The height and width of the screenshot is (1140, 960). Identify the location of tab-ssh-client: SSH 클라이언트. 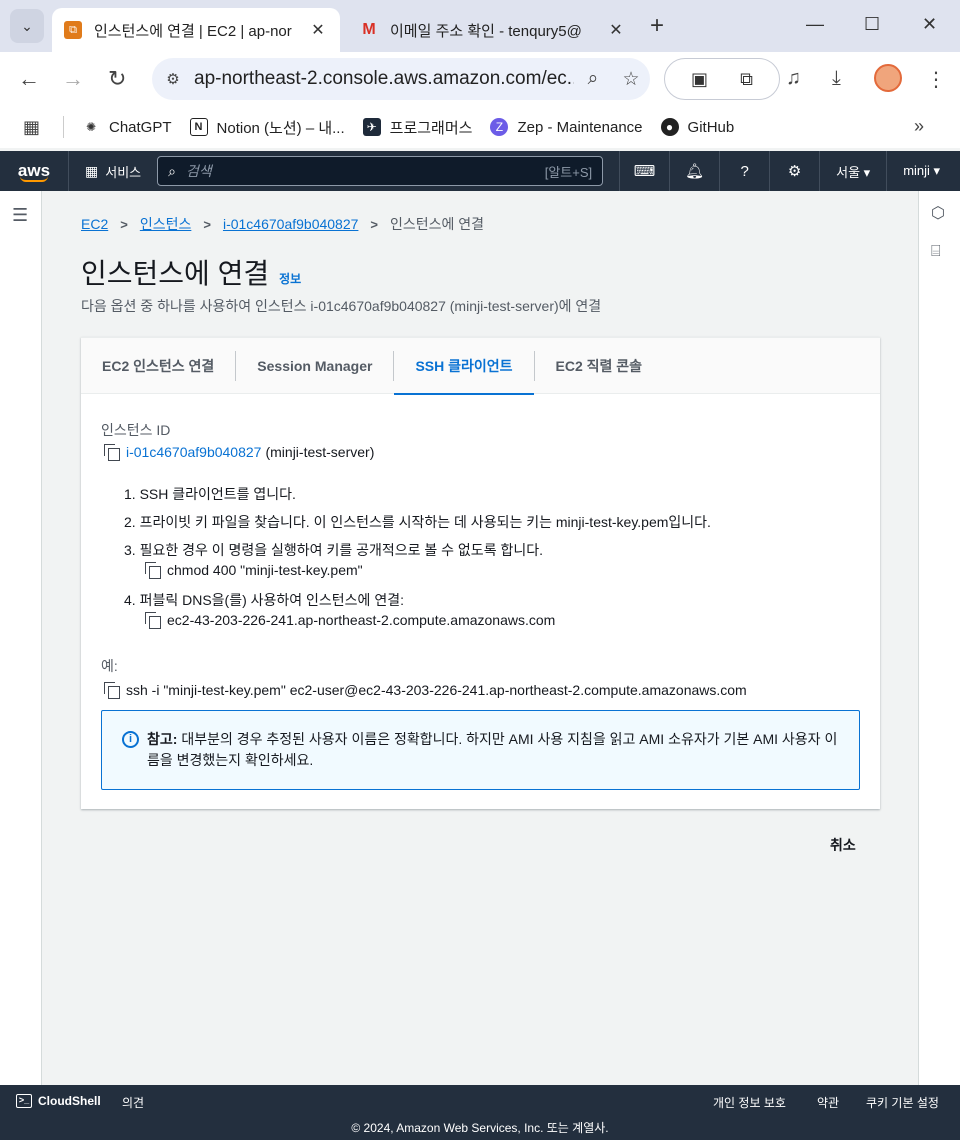
(464, 366).